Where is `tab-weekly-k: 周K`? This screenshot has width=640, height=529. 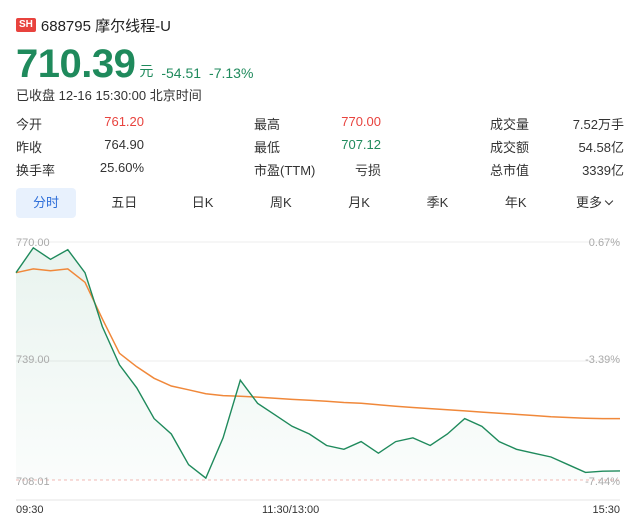
tab-weekly-k: 周K is located at coordinates (281, 203).